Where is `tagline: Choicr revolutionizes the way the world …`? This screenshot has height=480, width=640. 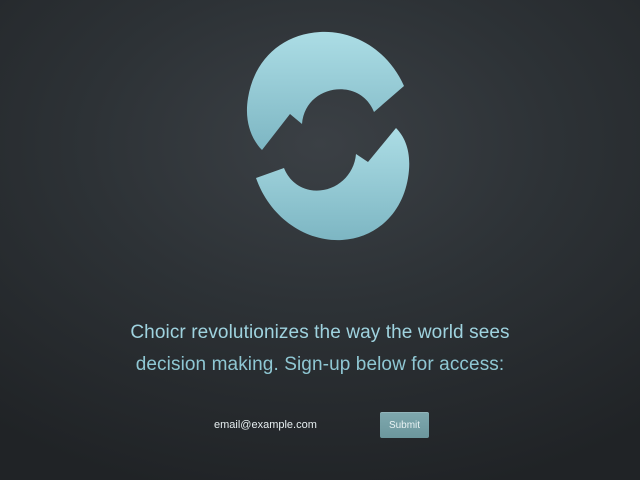
tagline: Choicr revolutionizes the way the world … is located at coordinates (320, 349).